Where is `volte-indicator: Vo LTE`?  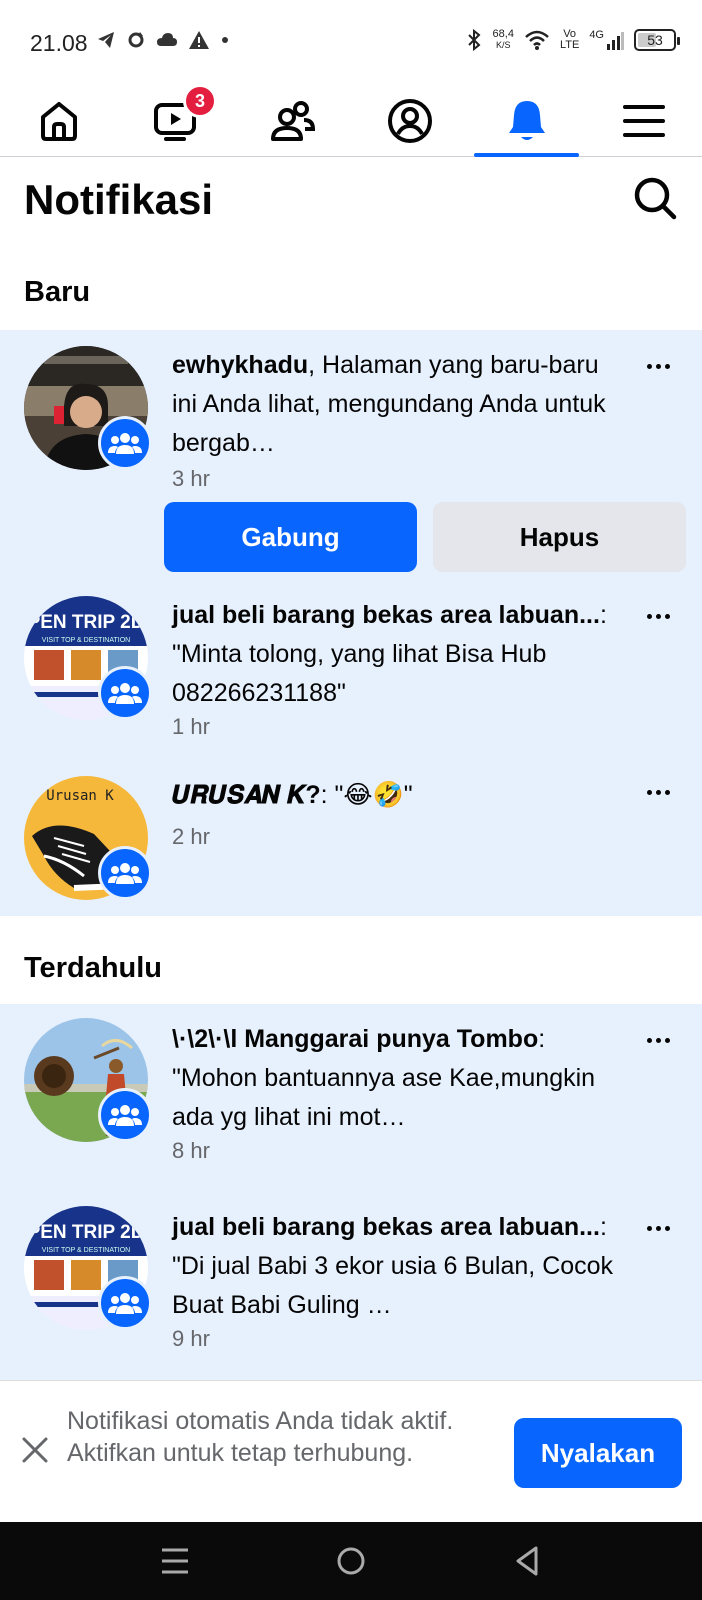 volte-indicator: Vo LTE is located at coordinates (569, 39).